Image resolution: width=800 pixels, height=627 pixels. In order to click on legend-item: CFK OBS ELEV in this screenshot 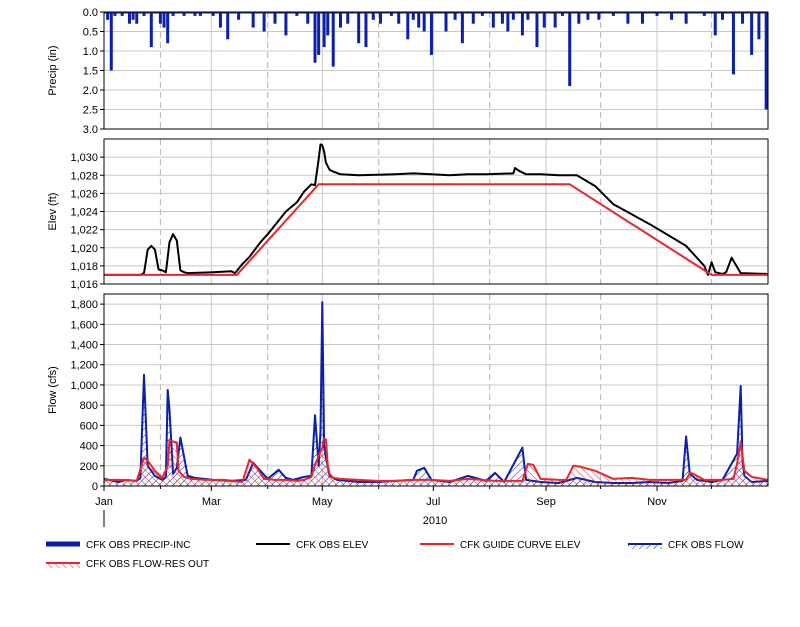, I will do `click(312, 545)`.